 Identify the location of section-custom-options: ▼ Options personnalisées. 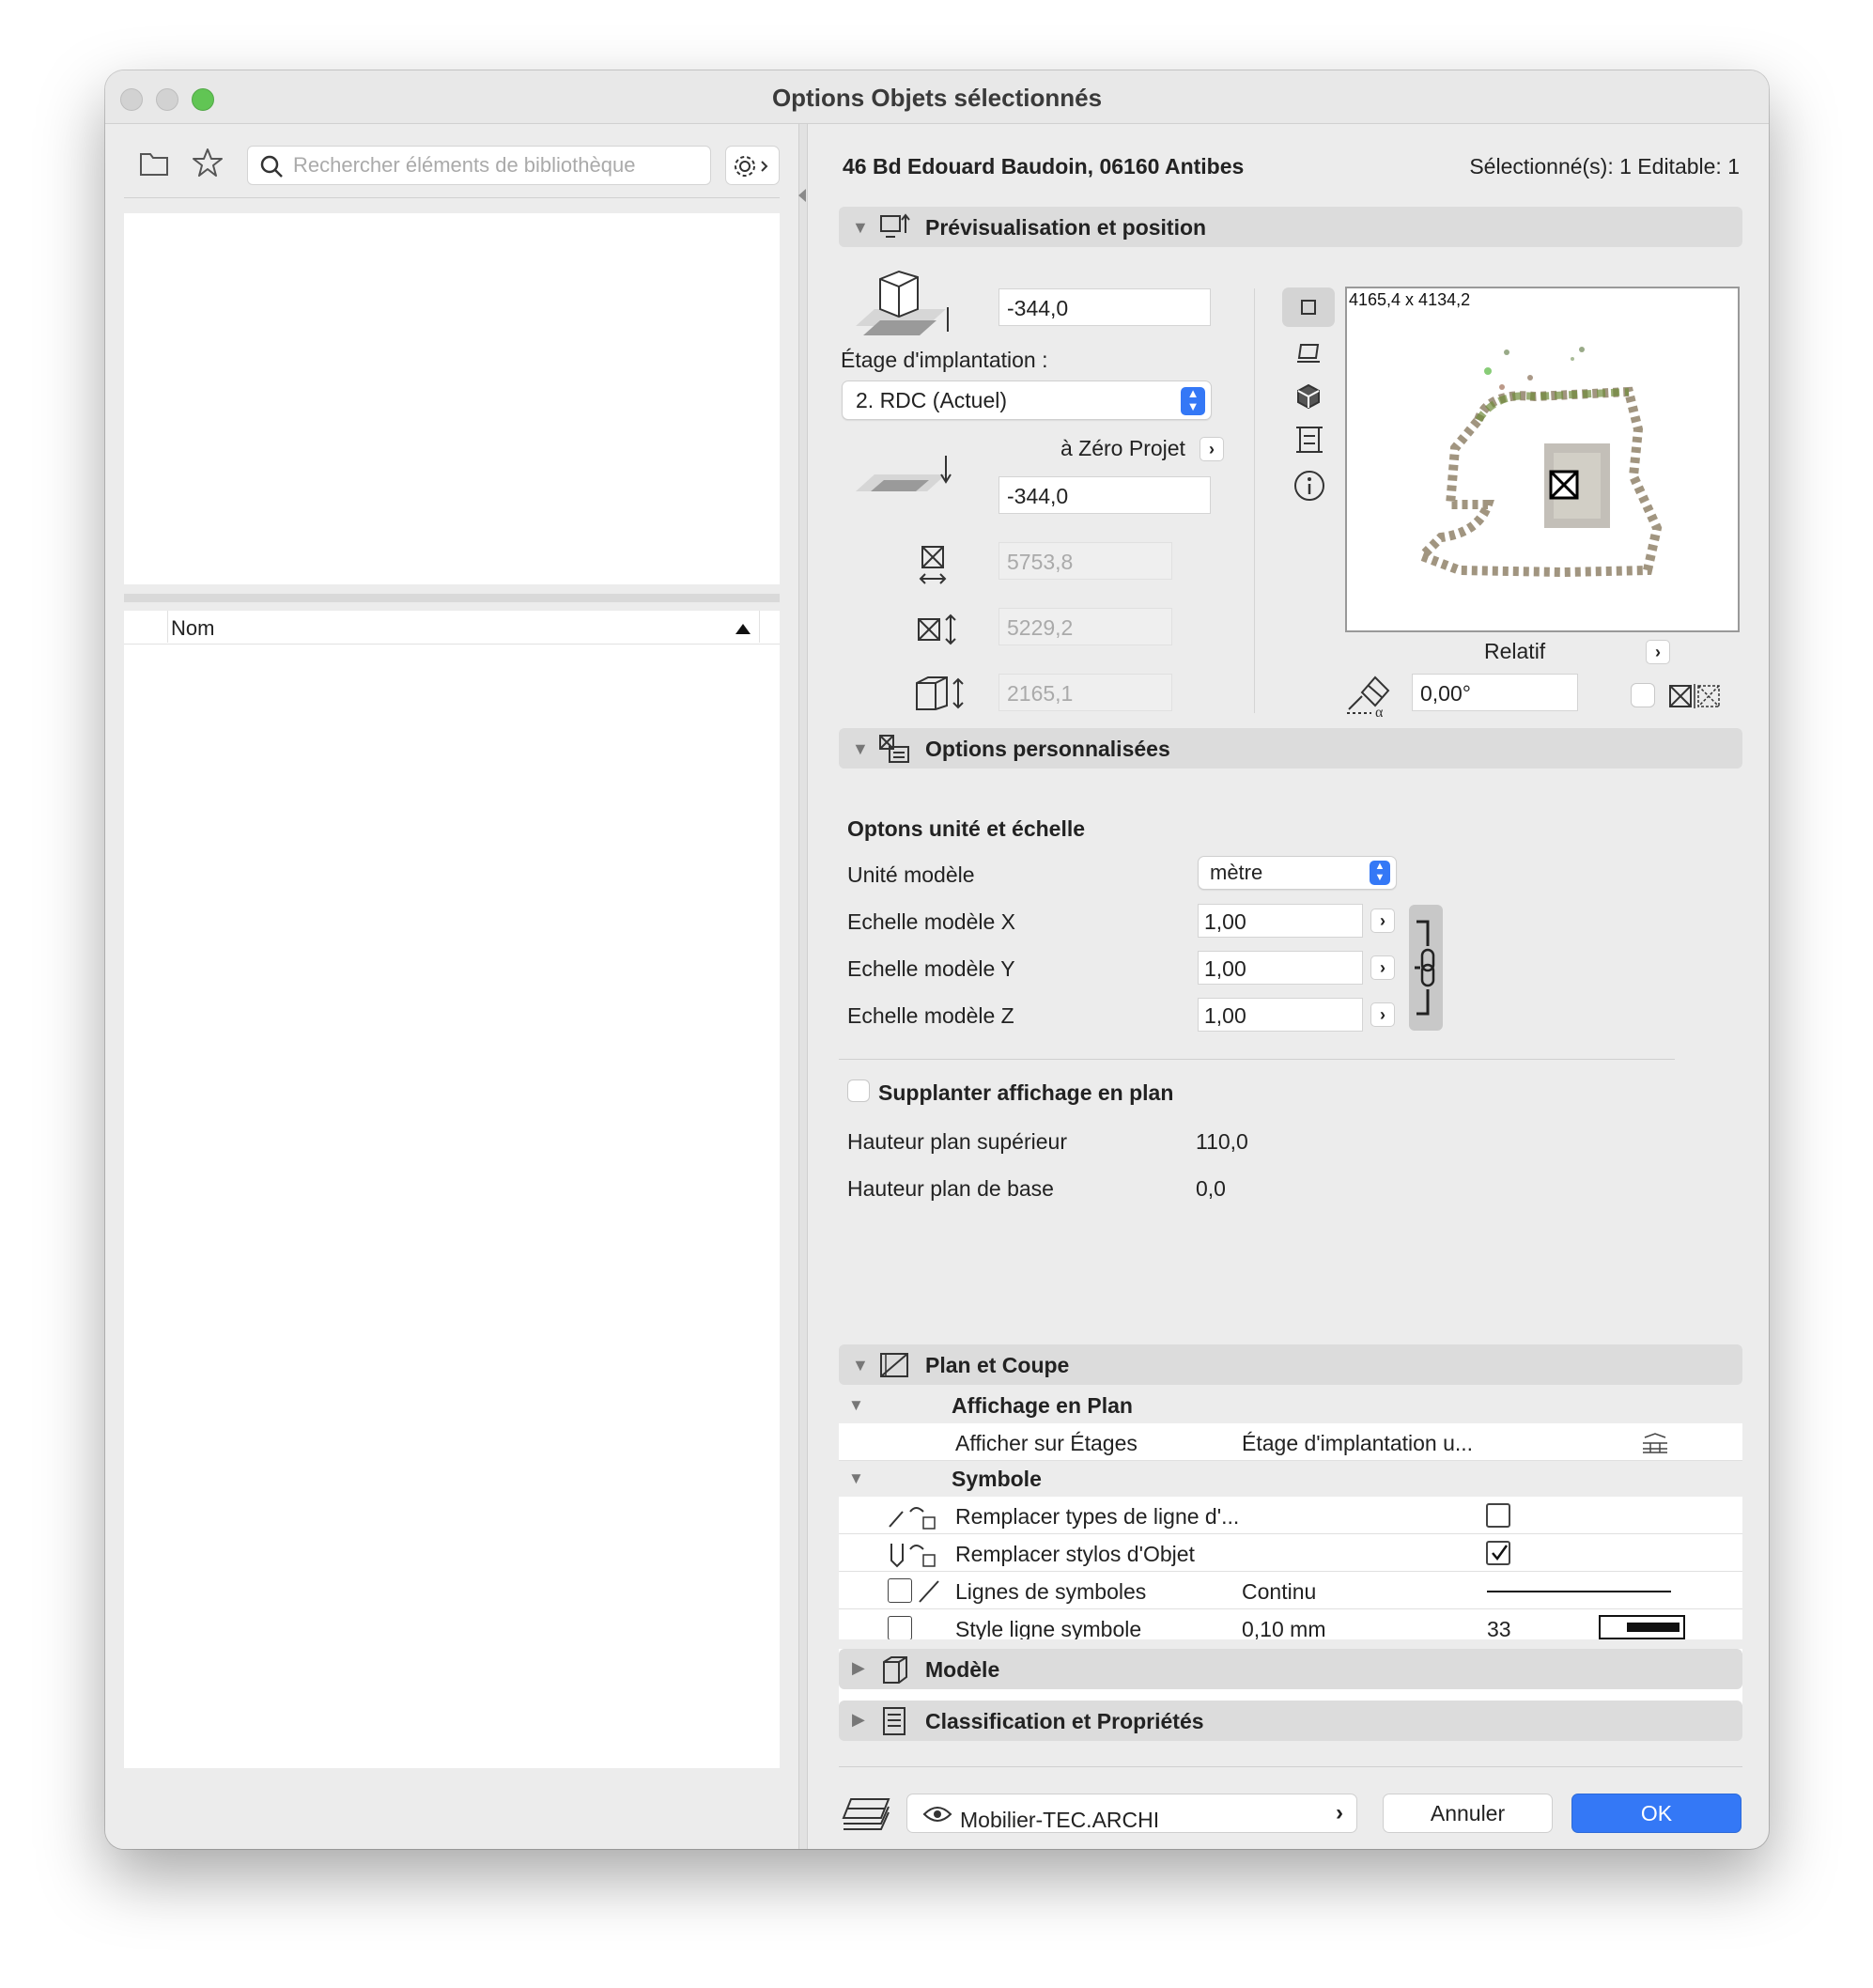
(1290, 748).